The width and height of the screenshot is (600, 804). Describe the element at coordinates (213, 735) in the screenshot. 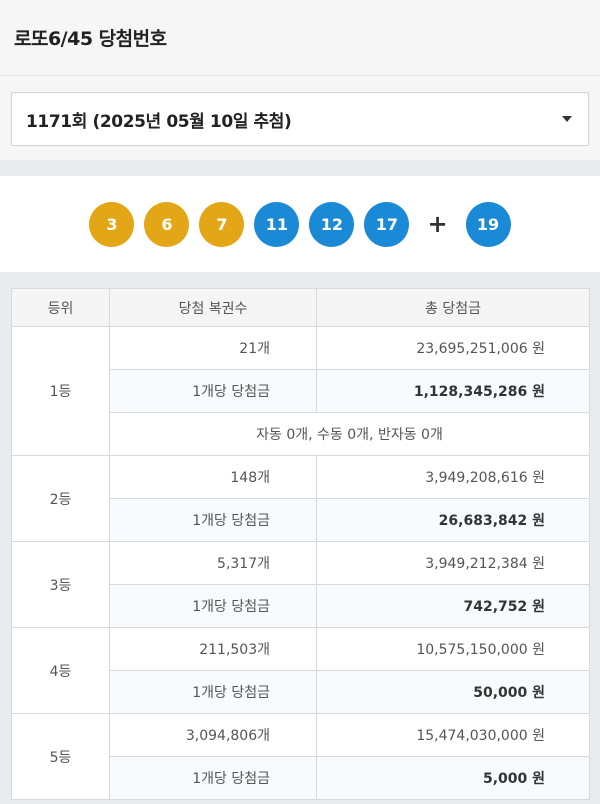

I see `count-cell: 3,094,806개` at that location.